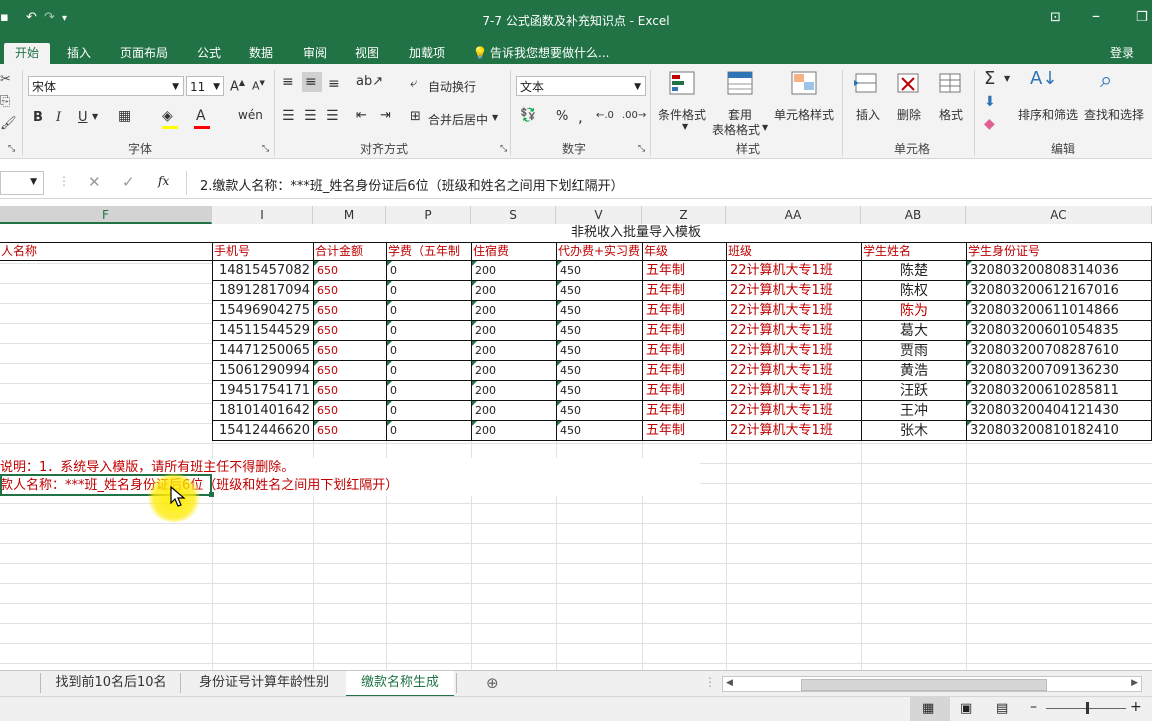  What do you see at coordinates (367, 53) in the screenshot?
I see `tab-view: 视图` at bounding box center [367, 53].